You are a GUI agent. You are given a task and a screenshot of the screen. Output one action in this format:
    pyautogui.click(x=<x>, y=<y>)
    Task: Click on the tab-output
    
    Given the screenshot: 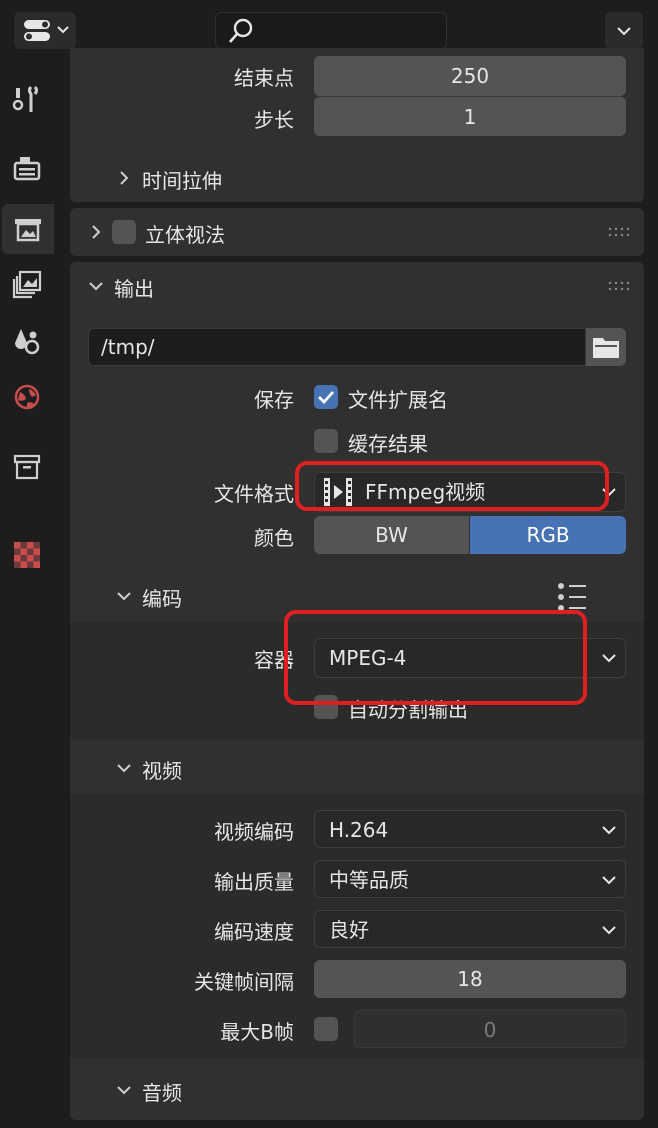 What is the action you would take?
    pyautogui.click(x=28, y=229)
    